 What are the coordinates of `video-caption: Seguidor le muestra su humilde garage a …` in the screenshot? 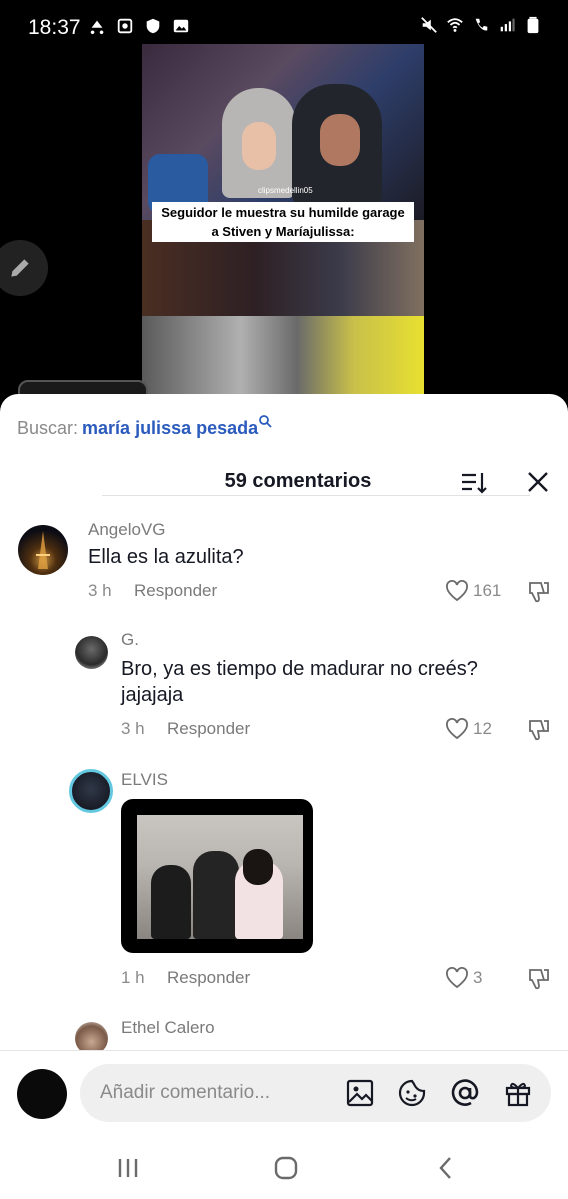 It's located at (283, 222).